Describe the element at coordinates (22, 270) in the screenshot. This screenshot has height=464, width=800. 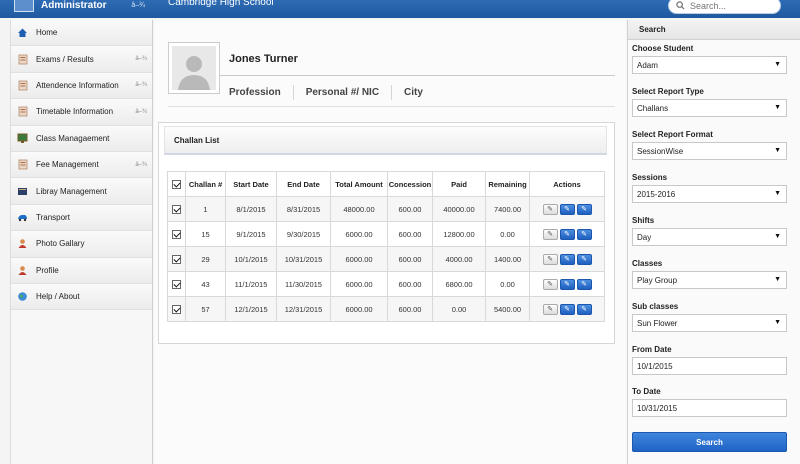
I see `person-icon` at that location.